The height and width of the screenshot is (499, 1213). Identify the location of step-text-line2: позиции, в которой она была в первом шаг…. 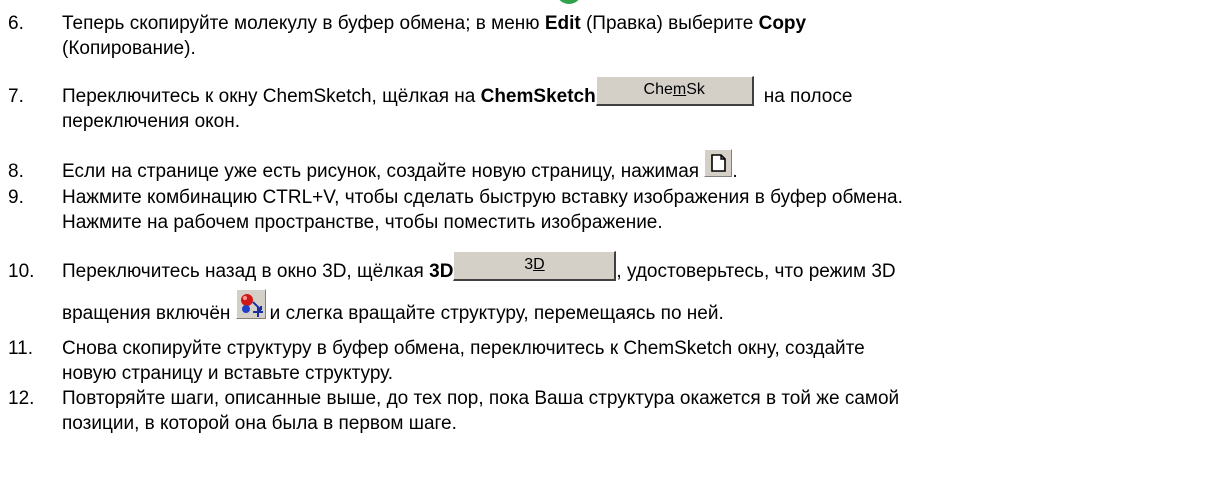
(259, 423).